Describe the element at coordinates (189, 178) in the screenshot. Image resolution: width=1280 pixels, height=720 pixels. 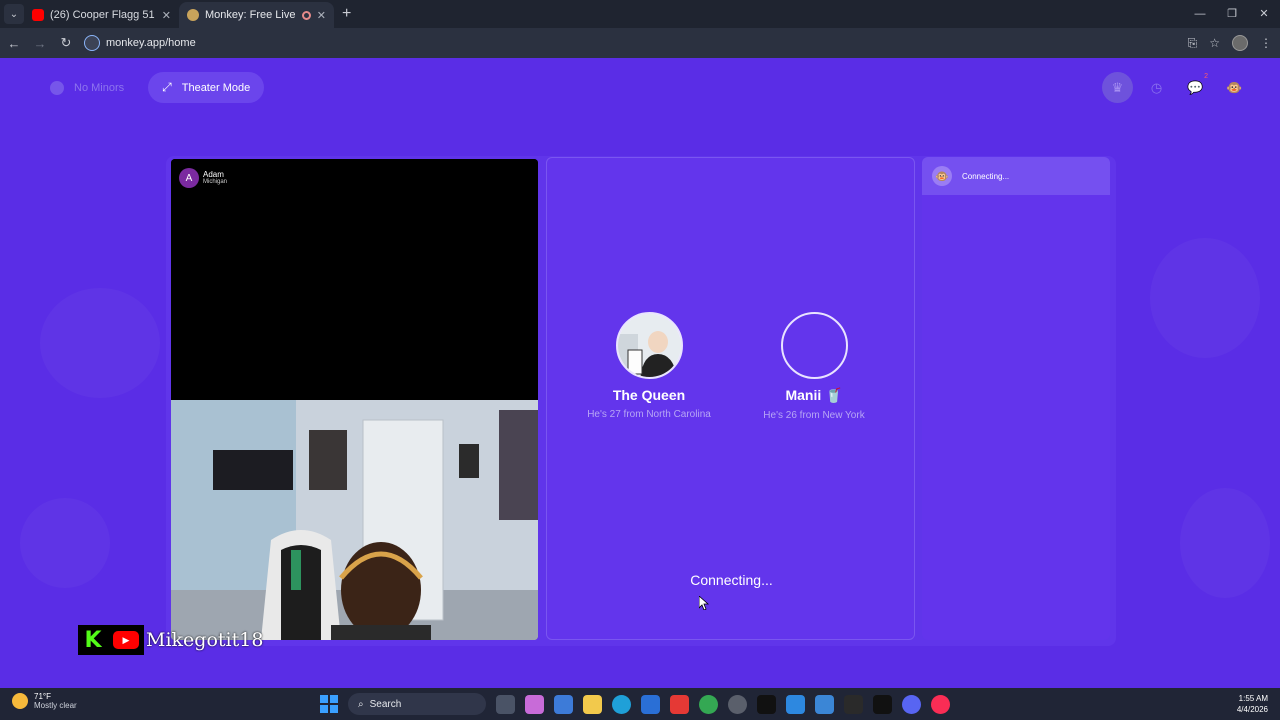
I see `caller-avatar: A` at that location.